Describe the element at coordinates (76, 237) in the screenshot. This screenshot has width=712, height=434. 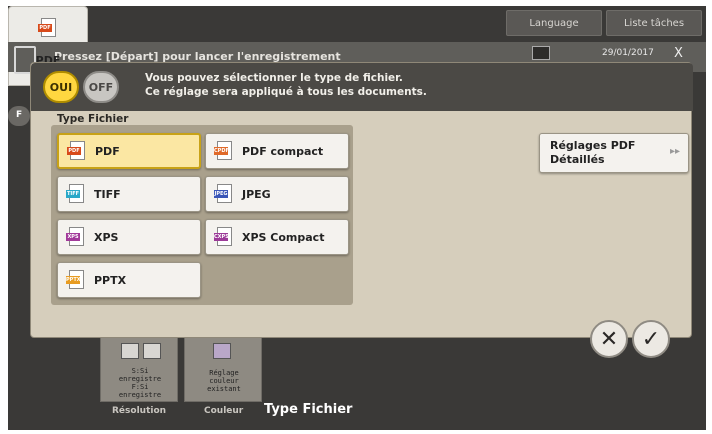
I see `xps-file-icon: XPS` at that location.